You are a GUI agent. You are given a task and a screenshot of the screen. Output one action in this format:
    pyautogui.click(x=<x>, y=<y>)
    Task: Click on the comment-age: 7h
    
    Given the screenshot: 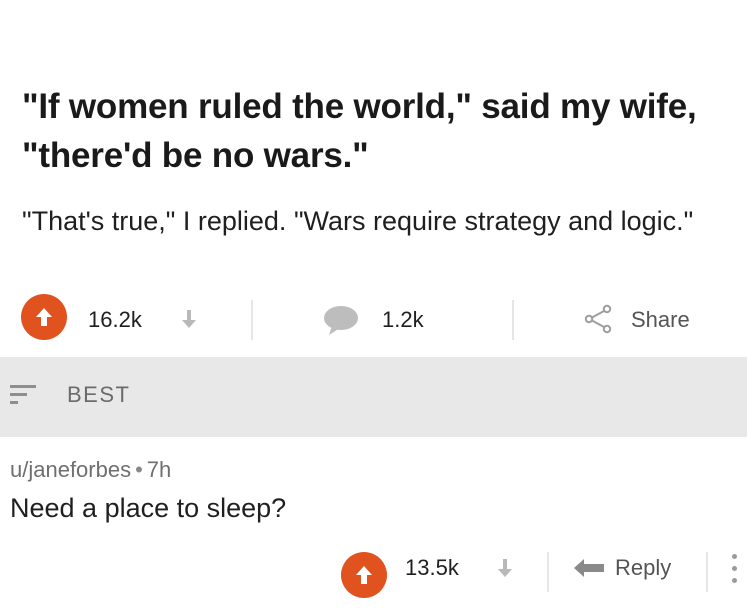 What is the action you would take?
    pyautogui.click(x=159, y=469)
    